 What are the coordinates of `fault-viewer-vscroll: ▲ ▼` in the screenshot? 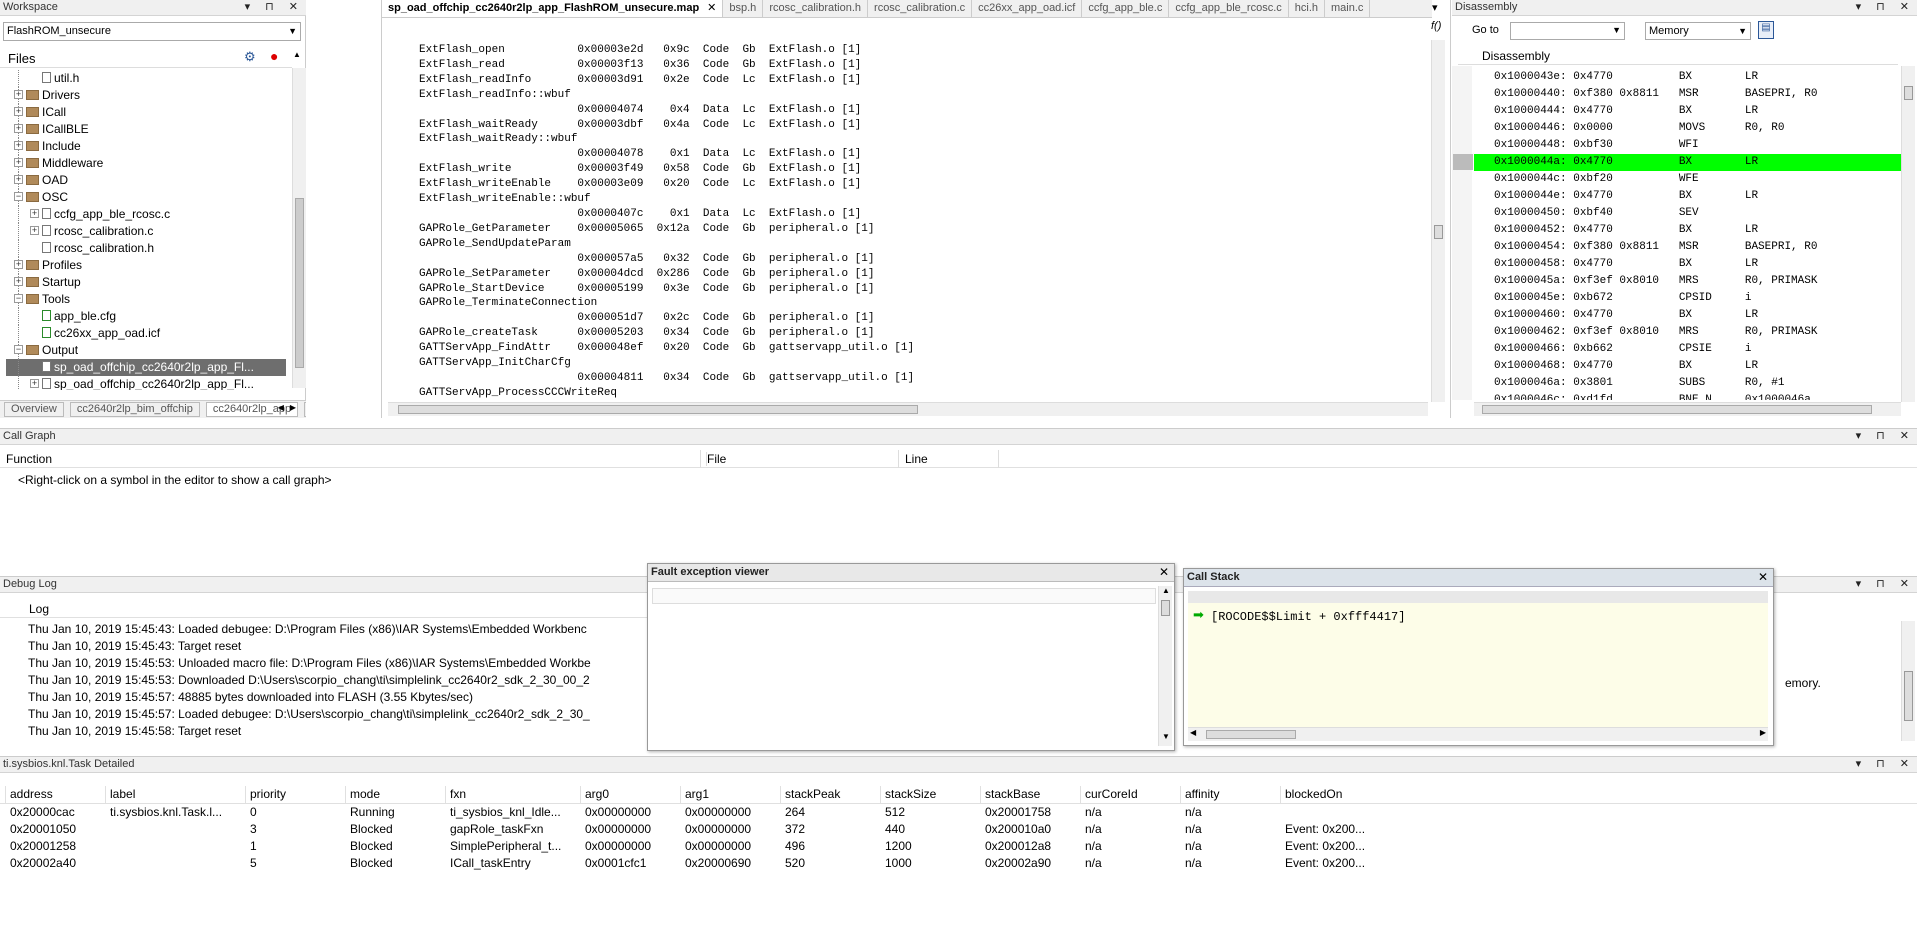 It's located at (1165, 666).